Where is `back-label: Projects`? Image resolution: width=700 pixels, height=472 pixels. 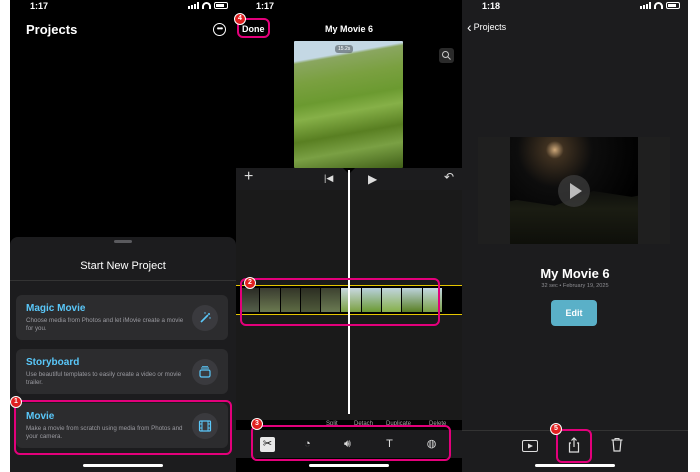
back-label: Projects is located at coordinates (490, 27).